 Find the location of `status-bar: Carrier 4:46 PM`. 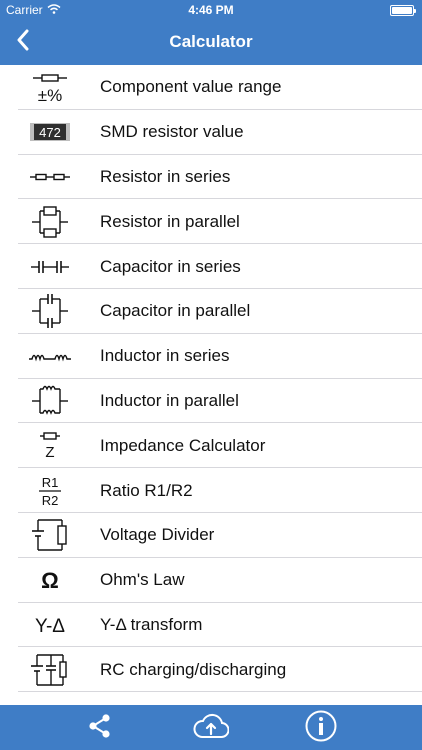

status-bar: Carrier 4:46 PM is located at coordinates (211, 10).